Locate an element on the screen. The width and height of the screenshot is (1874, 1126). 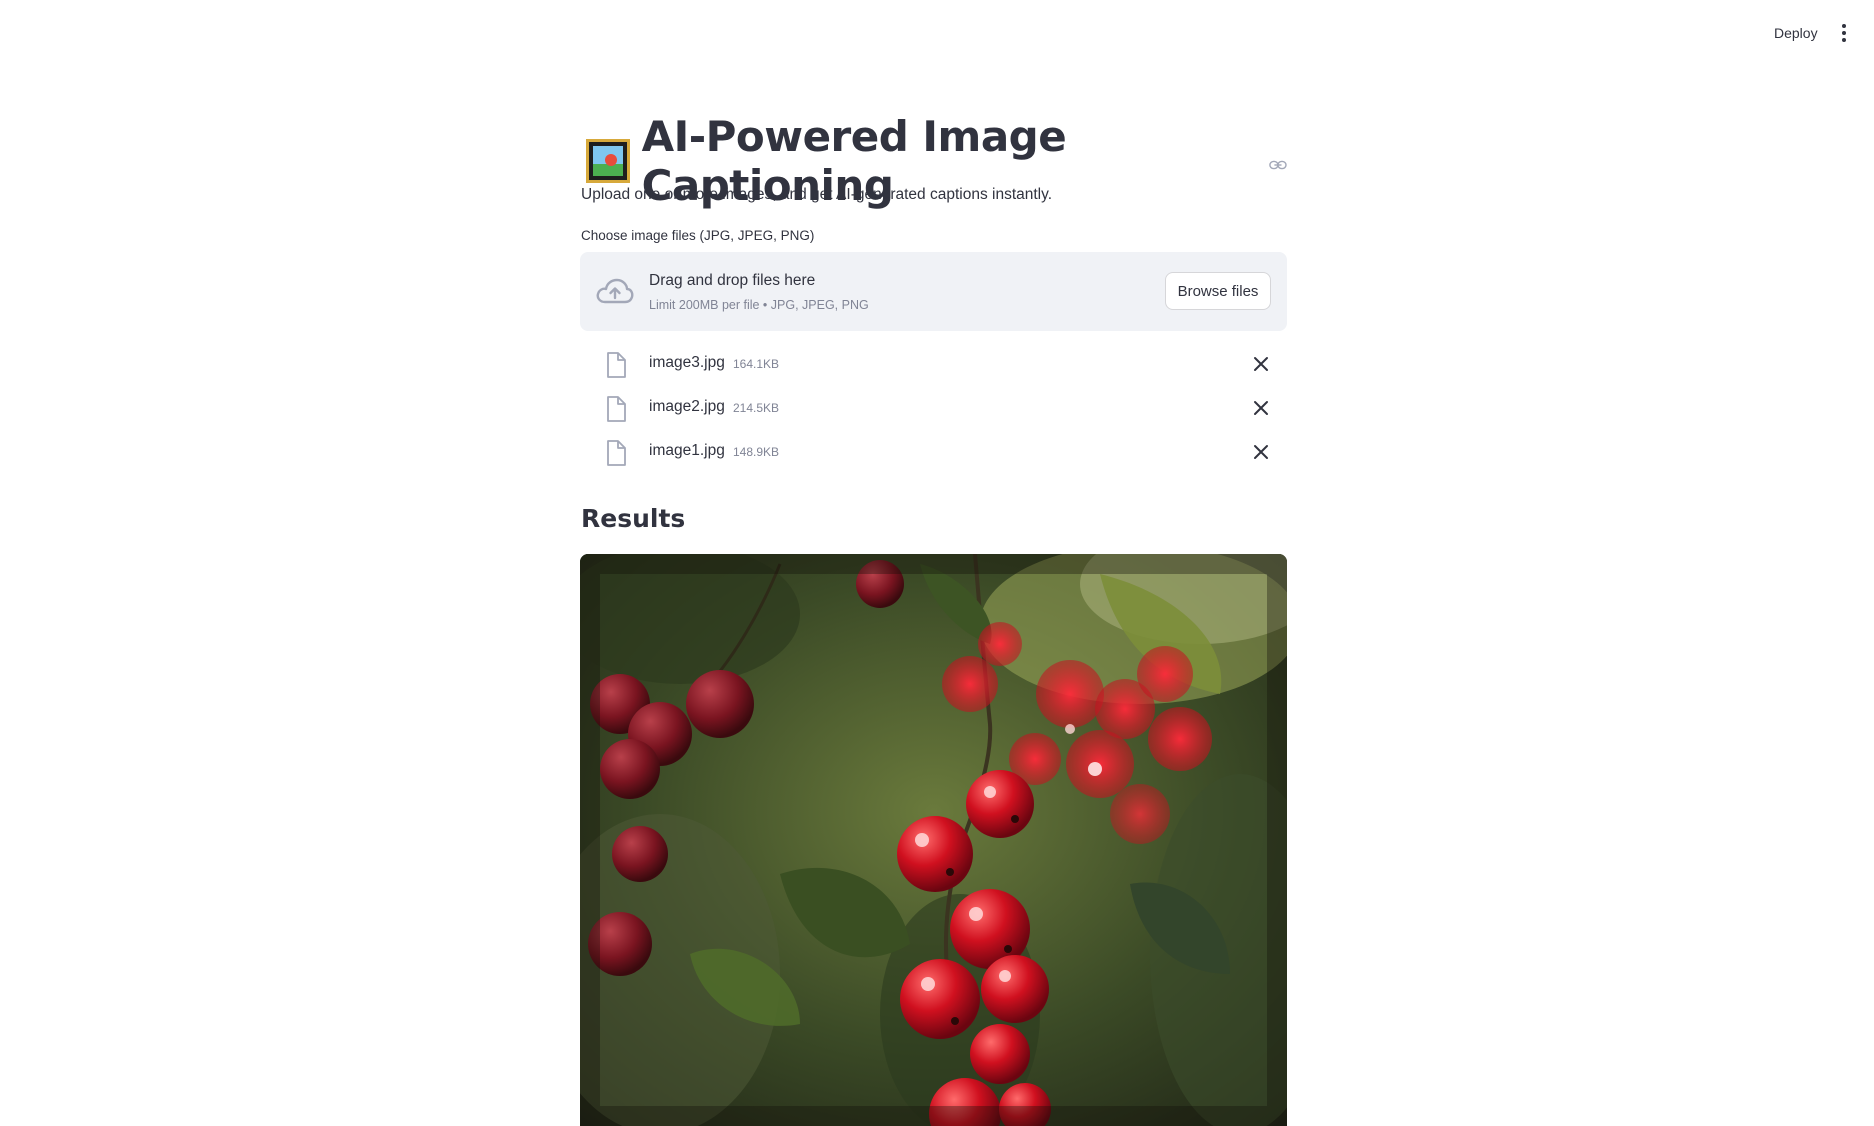
file-name: image1.jpg is located at coordinates (687, 450).